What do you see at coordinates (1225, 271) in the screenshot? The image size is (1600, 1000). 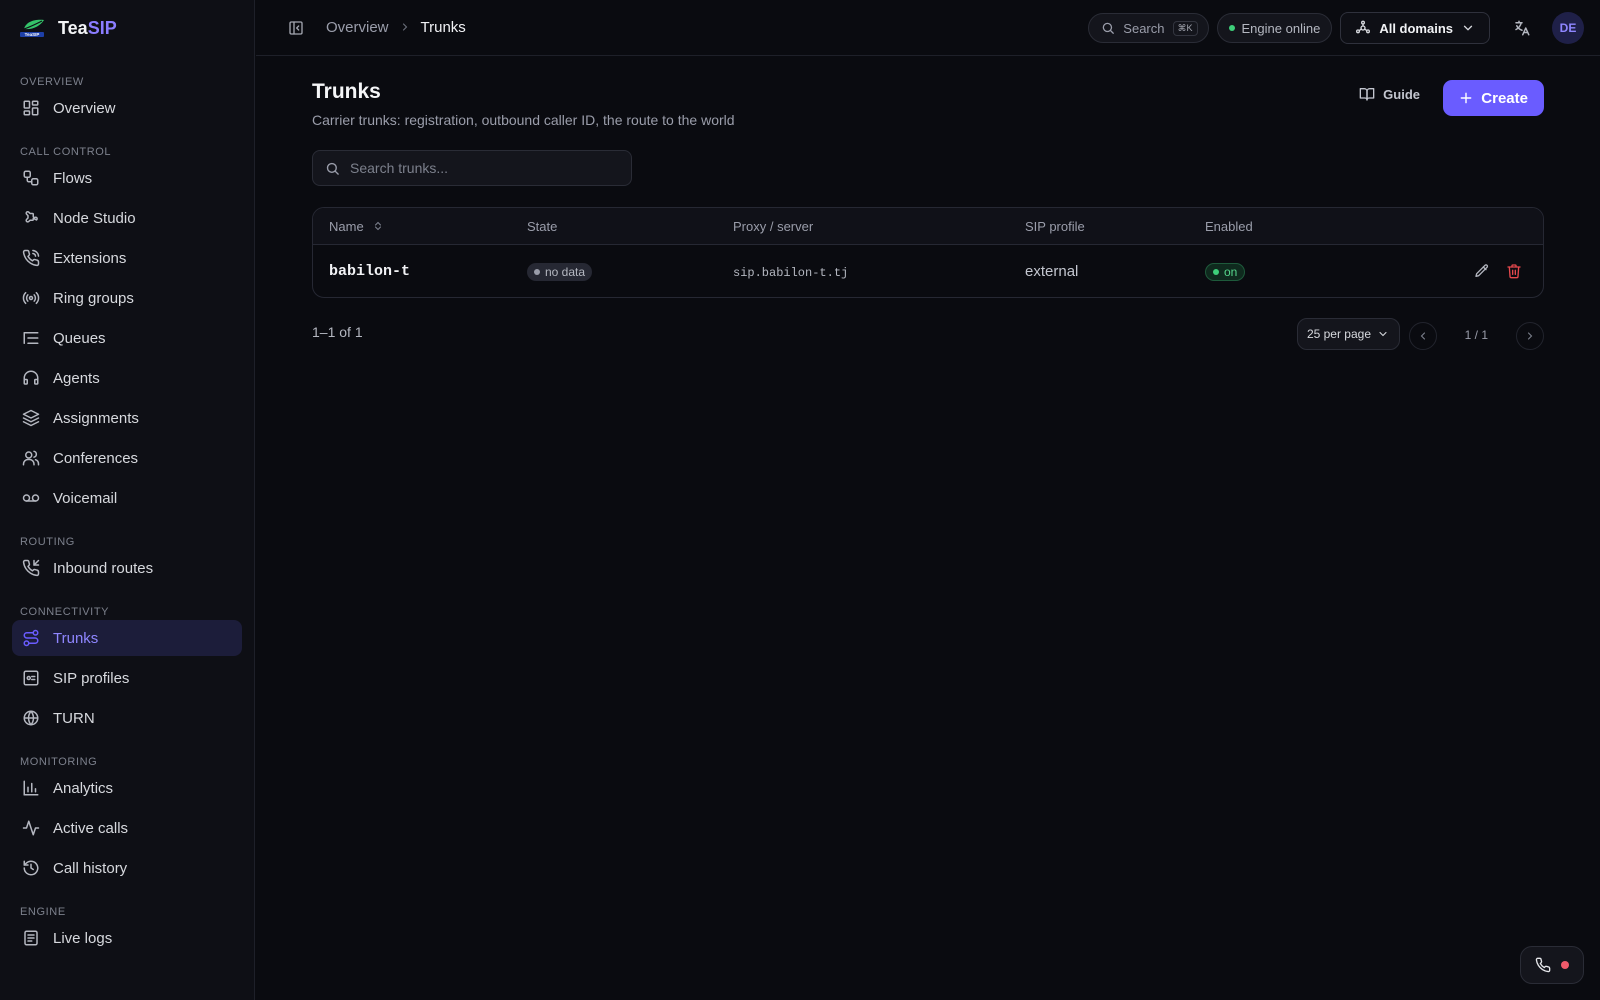 I see `enabled-badge: on` at bounding box center [1225, 271].